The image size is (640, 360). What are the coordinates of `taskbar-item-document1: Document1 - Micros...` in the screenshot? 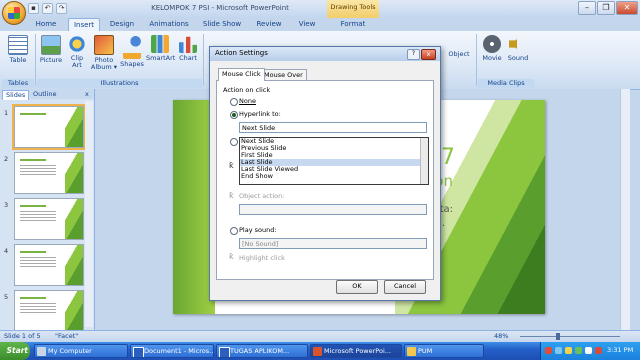 It's located at (172, 351).